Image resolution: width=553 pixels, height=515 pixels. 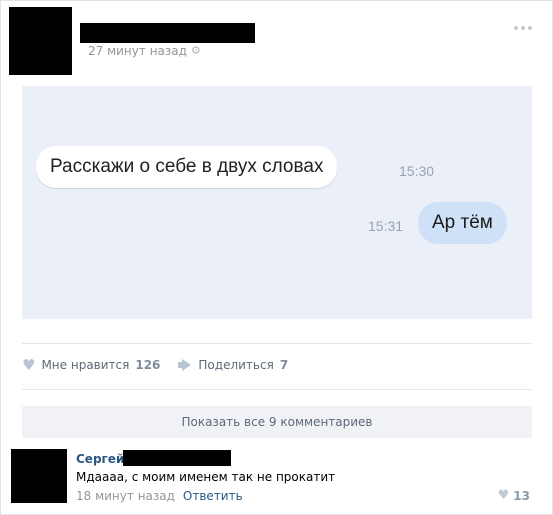 I want to click on like-count: 126, so click(x=148, y=365).